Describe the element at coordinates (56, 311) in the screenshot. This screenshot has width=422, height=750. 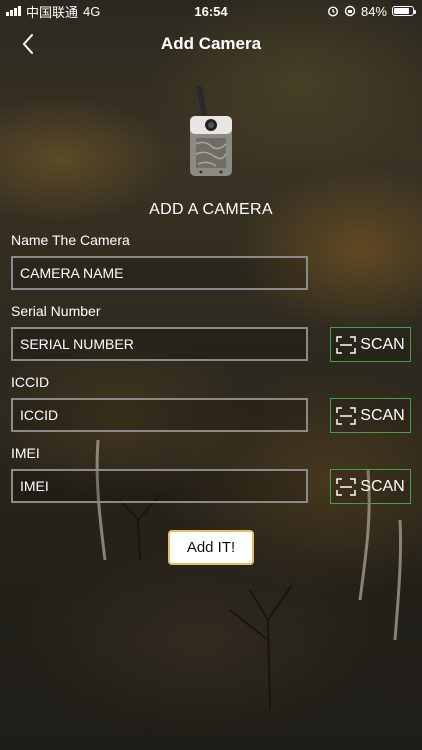
I see `serial-number-label: Serial Number` at that location.